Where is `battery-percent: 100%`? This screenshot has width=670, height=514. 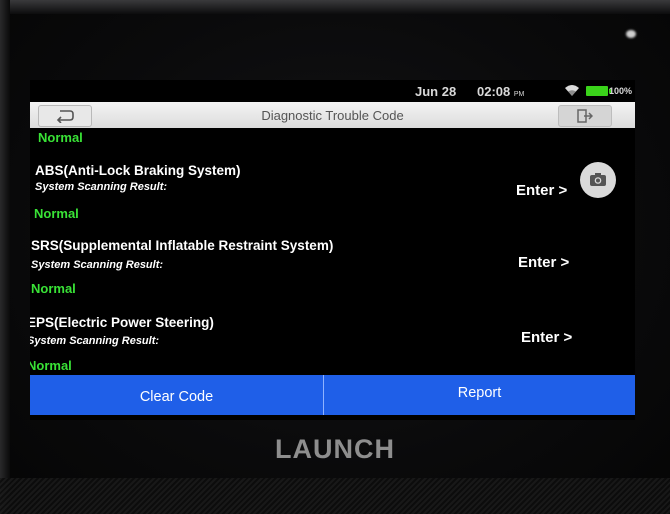 battery-percent: 100% is located at coordinates (621, 91).